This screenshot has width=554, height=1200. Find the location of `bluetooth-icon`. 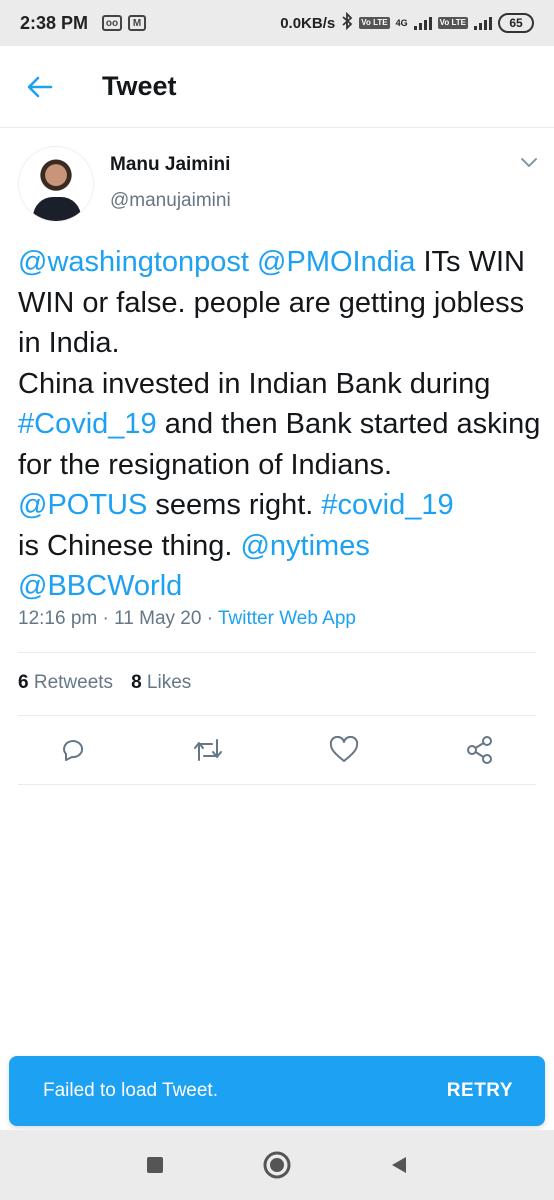

bluetooth-icon is located at coordinates (347, 22).